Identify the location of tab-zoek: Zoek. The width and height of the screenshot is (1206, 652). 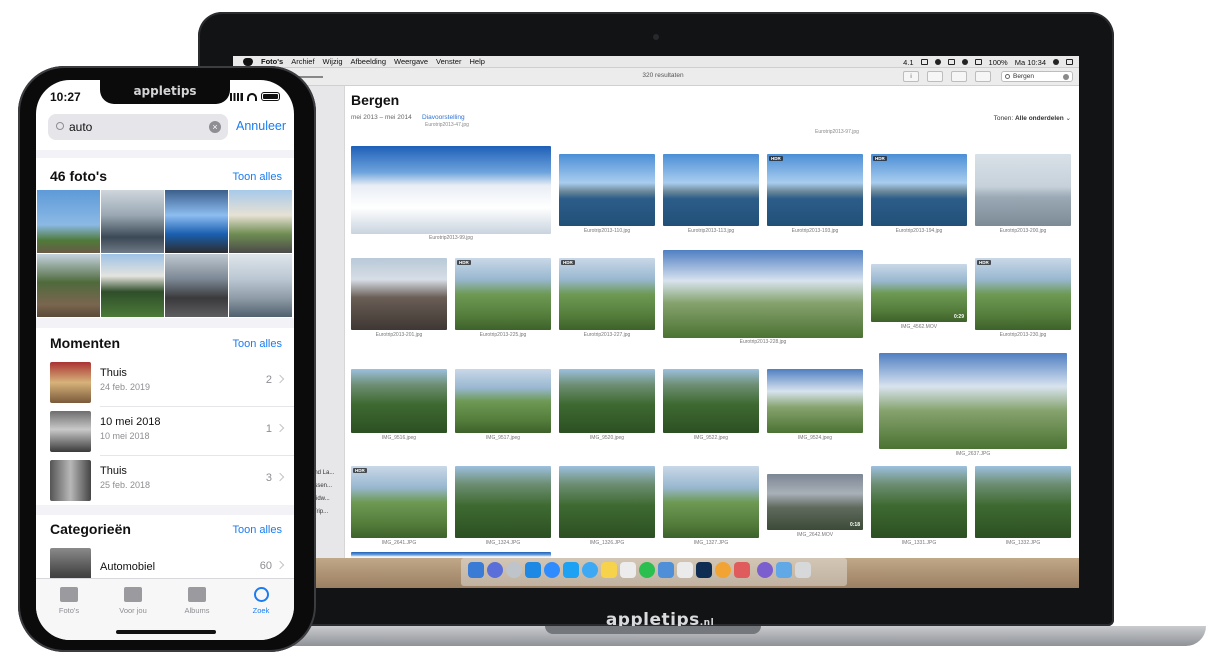
(261, 601).